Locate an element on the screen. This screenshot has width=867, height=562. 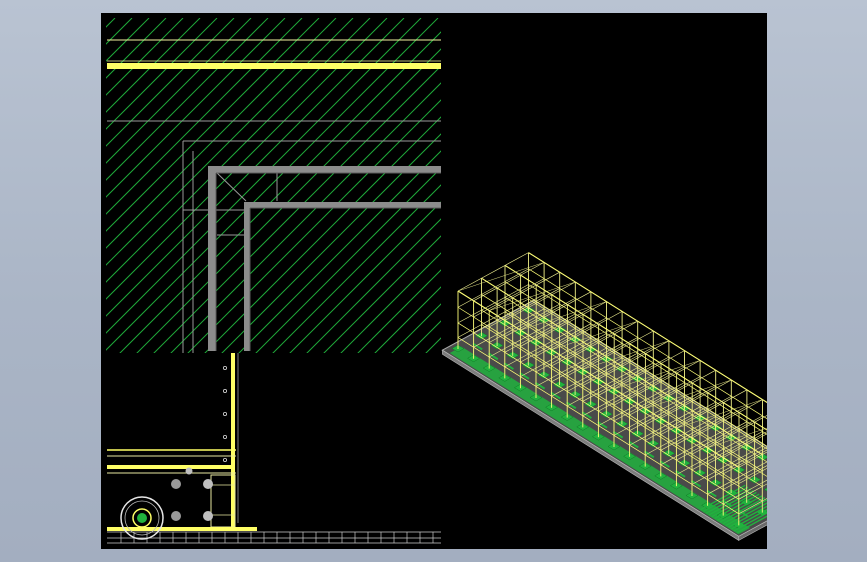
horizontal-rails is located at coordinates (171, 461).